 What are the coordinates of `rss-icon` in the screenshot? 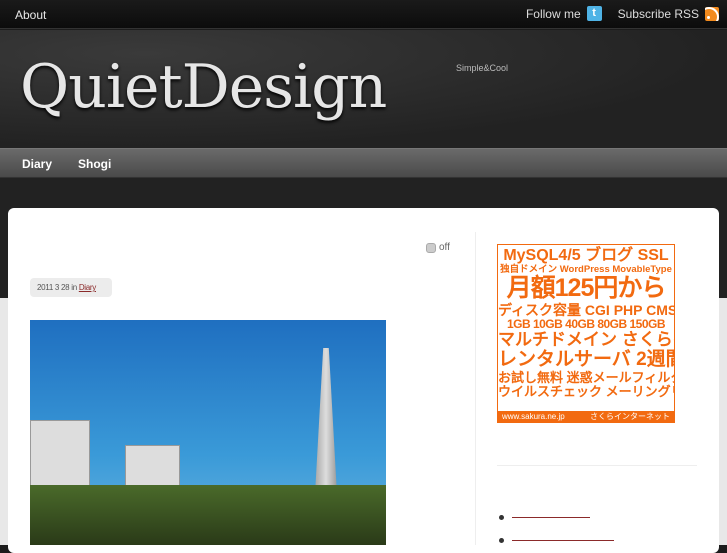 It's located at (712, 13).